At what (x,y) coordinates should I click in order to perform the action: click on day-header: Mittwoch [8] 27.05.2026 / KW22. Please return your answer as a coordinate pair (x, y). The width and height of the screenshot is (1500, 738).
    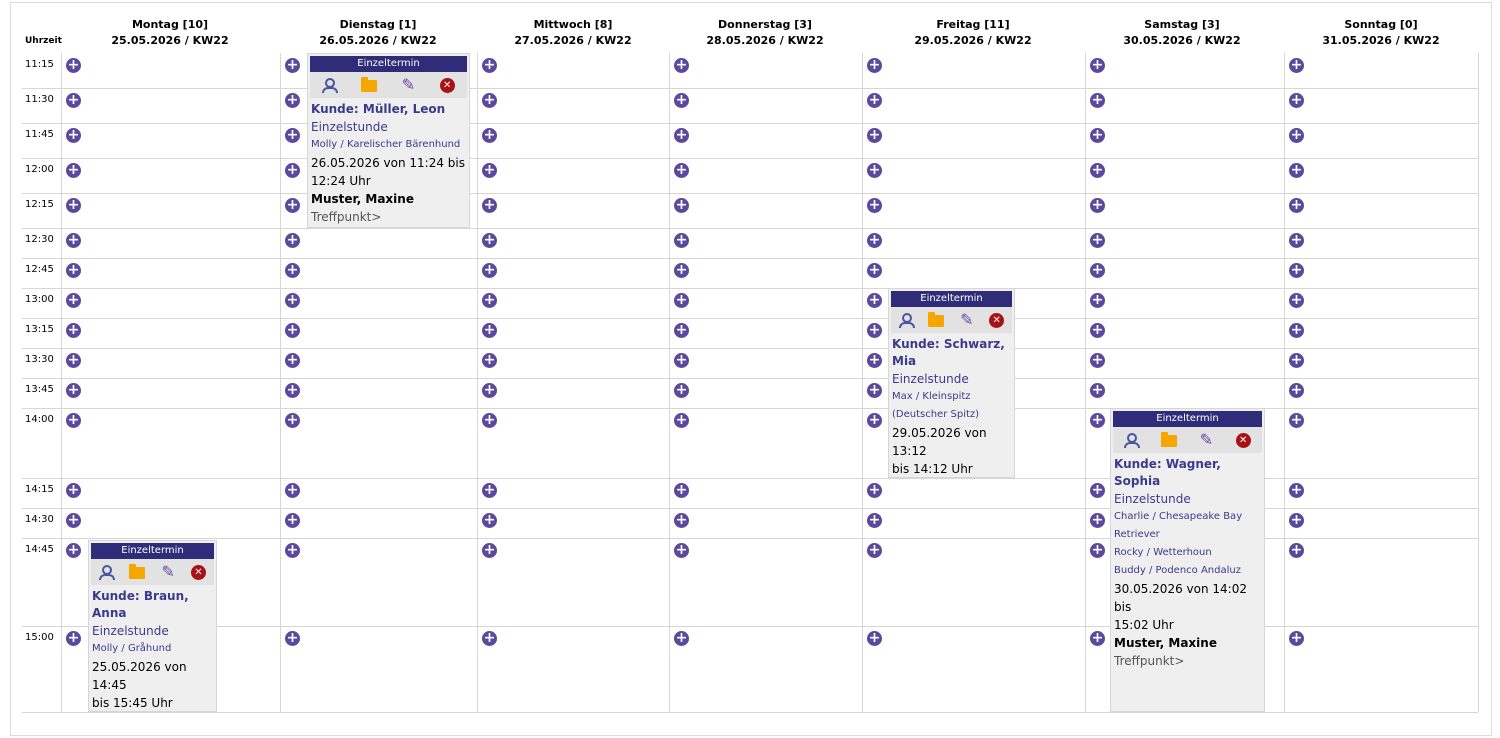
    Looking at the image, I should click on (573, 33).